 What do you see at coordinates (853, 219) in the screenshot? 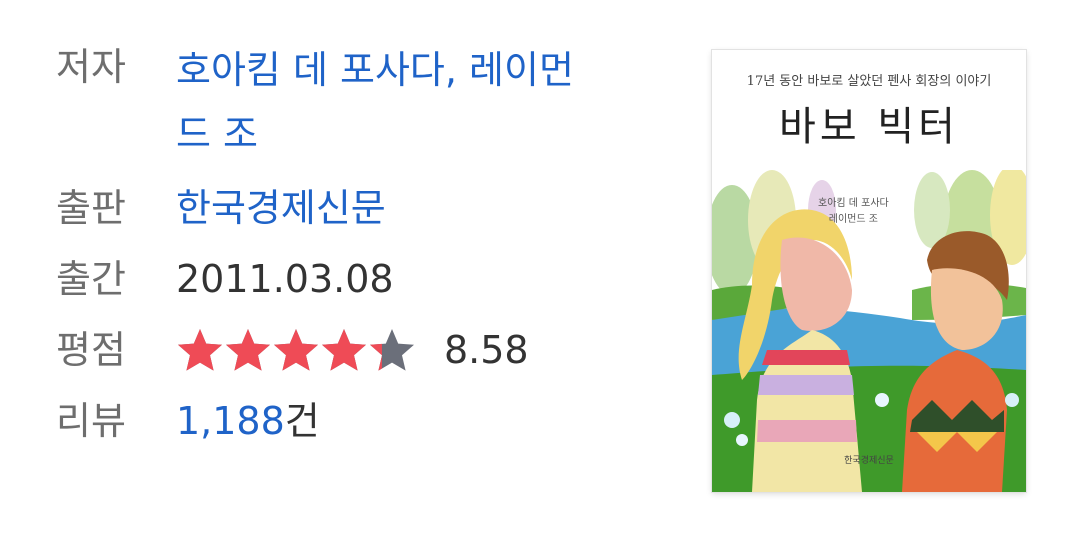
I see `cover-author-2: 레이먼드 조` at bounding box center [853, 219].